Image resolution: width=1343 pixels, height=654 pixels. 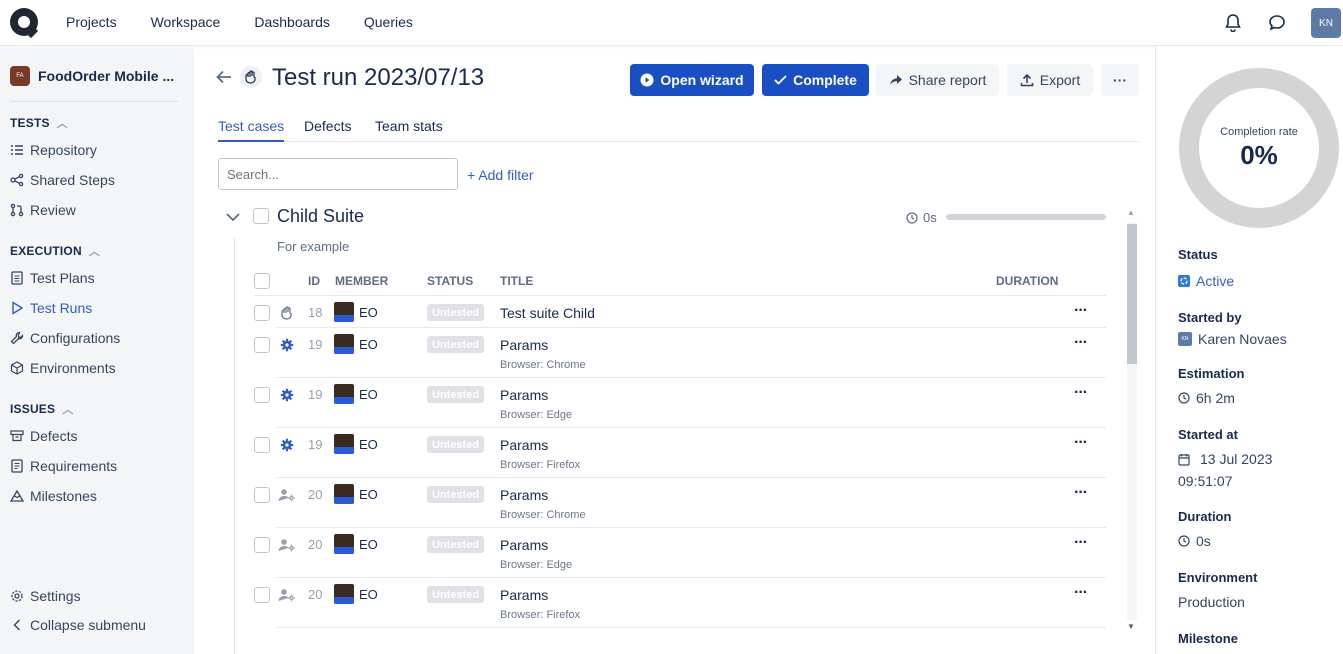 I want to click on section-tests: TESTS ︿, so click(x=39, y=123).